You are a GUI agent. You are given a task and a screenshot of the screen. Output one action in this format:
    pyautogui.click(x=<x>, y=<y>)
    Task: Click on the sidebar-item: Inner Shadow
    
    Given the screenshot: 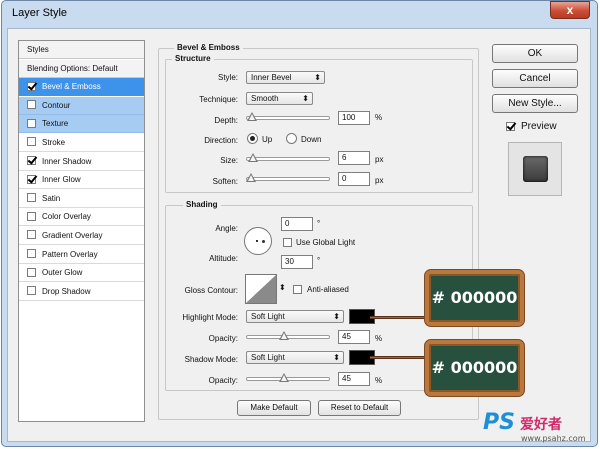 What is the action you would take?
    pyautogui.click(x=81, y=162)
    